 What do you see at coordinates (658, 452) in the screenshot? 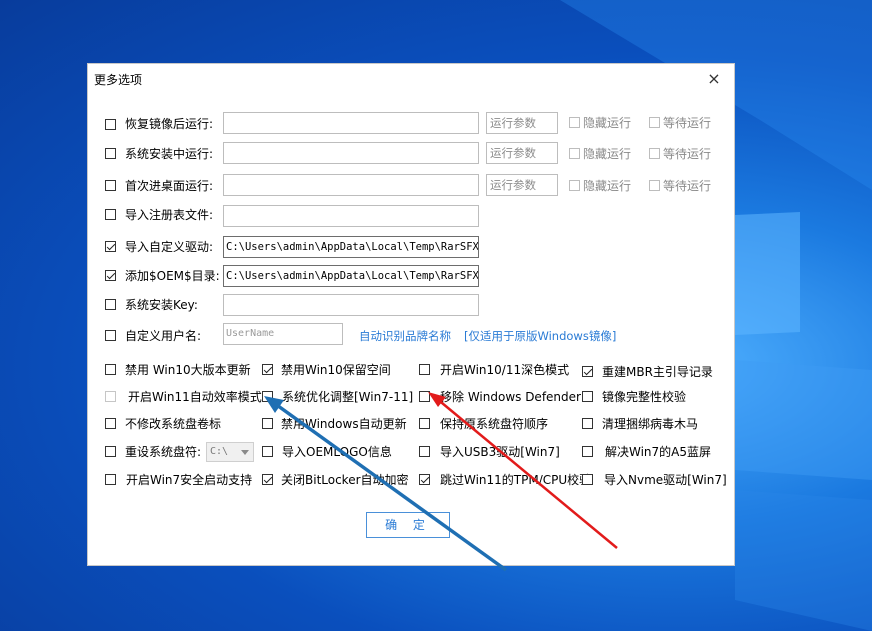
I see `label-fix-a5-bsod: 解决Win7的A5蓝屏` at bounding box center [658, 452].